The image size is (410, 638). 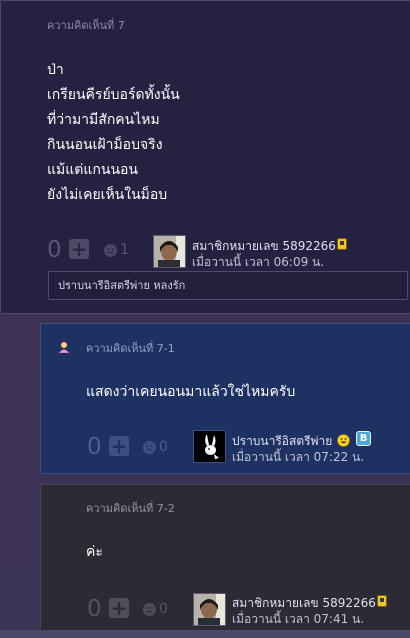 What do you see at coordinates (298, 619) in the screenshot?
I see `post-time: เมื่อวานนี้ เวลา 07:41 น.` at bounding box center [298, 619].